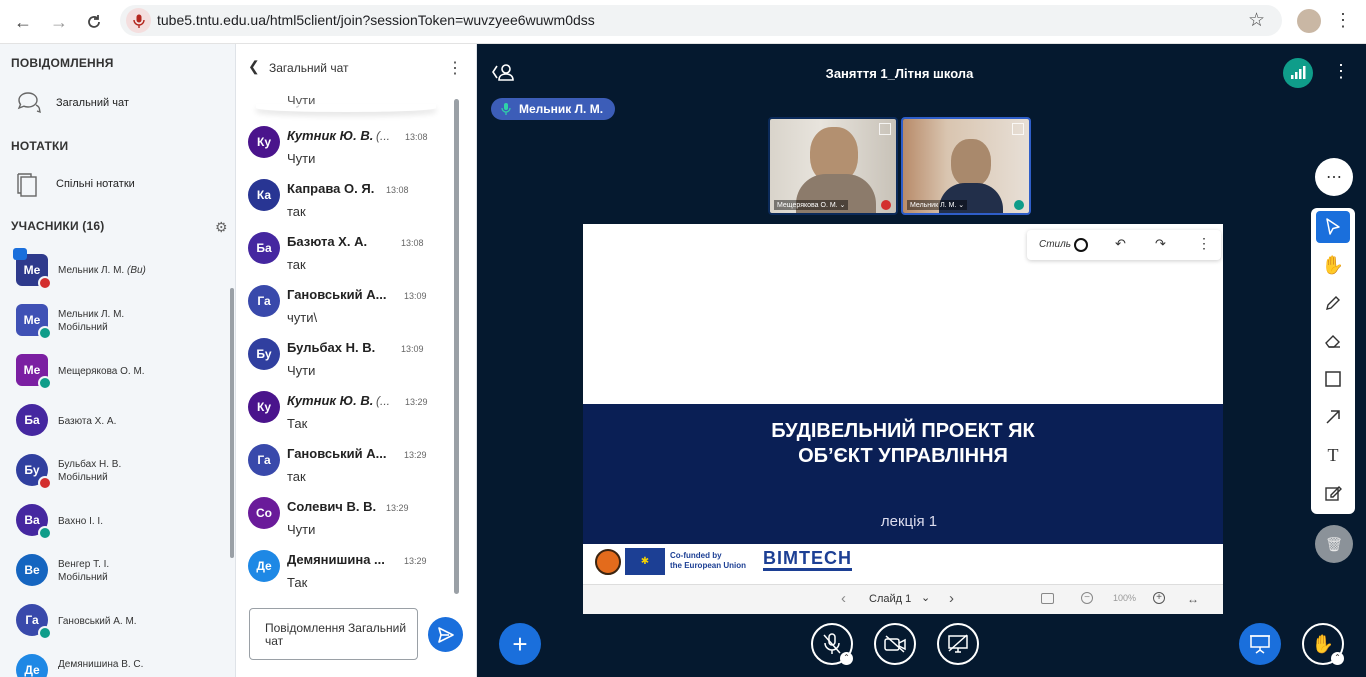 The image size is (1366, 677). Describe the element at coordinates (832, 644) in the screenshot. I see `mute-button: ⌃` at that location.